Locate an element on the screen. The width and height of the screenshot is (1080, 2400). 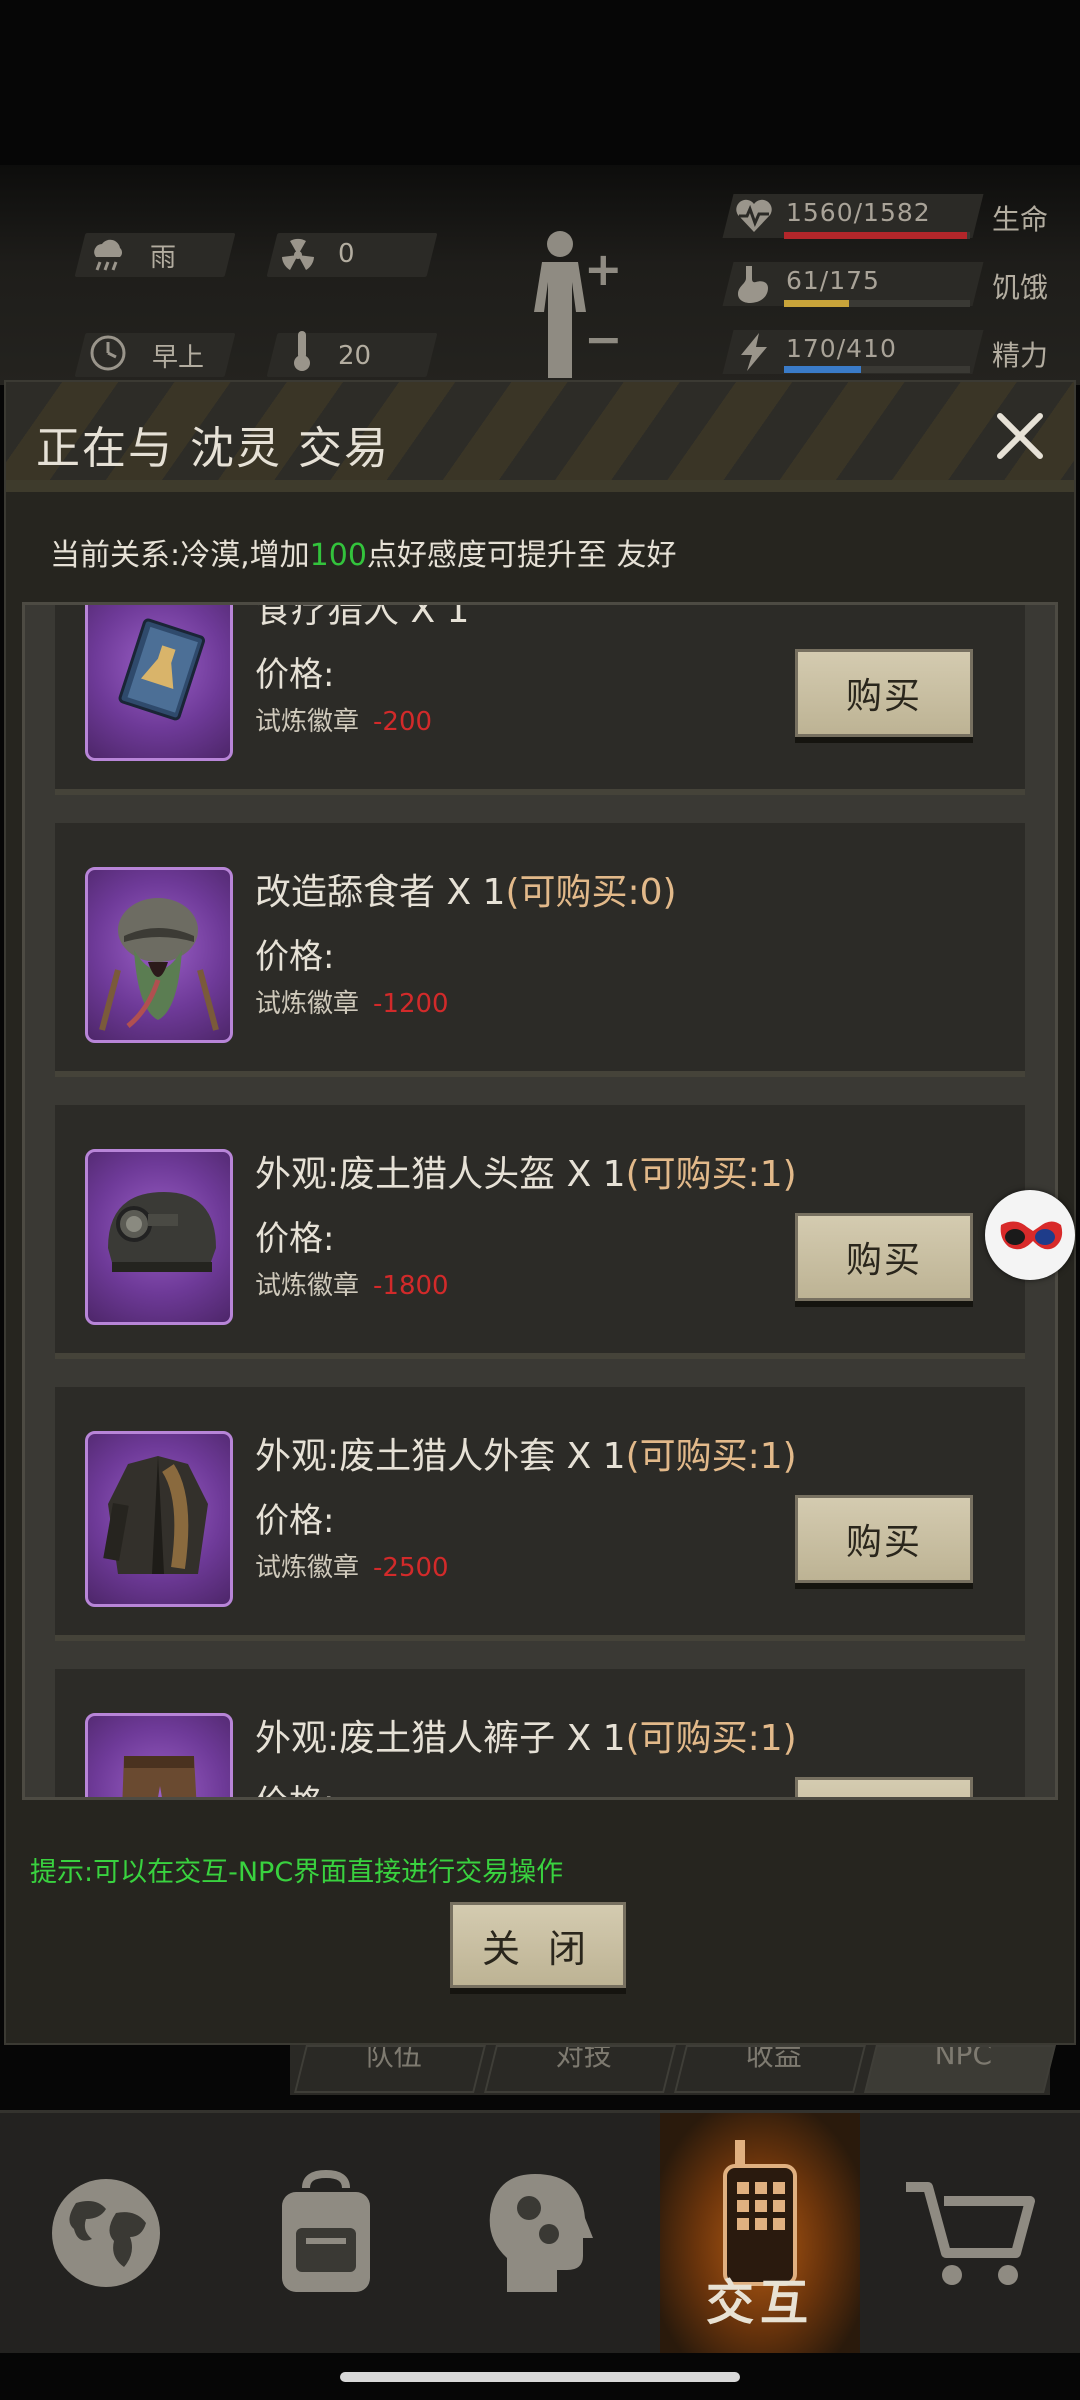
nav-shop is located at coordinates (970, 2233).